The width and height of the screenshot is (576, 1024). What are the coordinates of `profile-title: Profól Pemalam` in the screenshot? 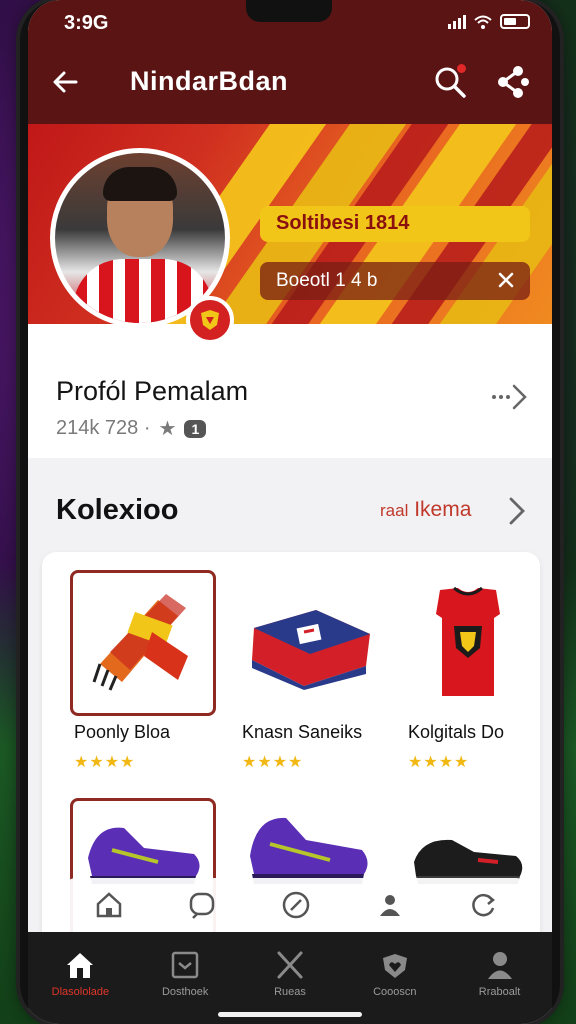 It's located at (152, 391).